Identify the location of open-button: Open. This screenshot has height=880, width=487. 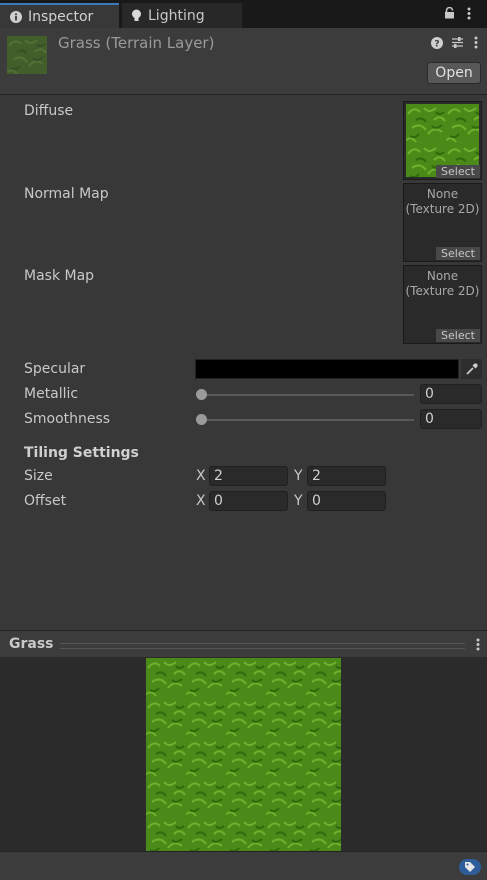
(454, 73).